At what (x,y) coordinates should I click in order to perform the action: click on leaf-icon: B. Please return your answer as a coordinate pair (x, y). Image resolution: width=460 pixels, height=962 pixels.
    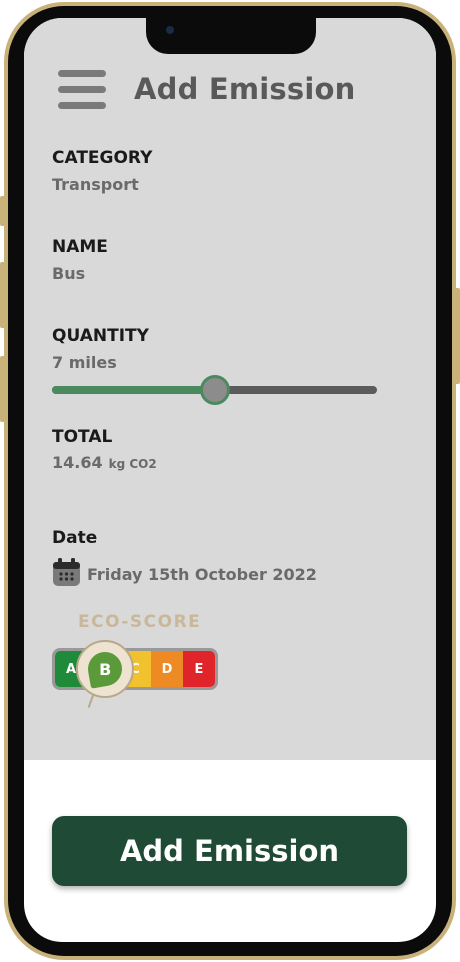
    Looking at the image, I should click on (105, 669).